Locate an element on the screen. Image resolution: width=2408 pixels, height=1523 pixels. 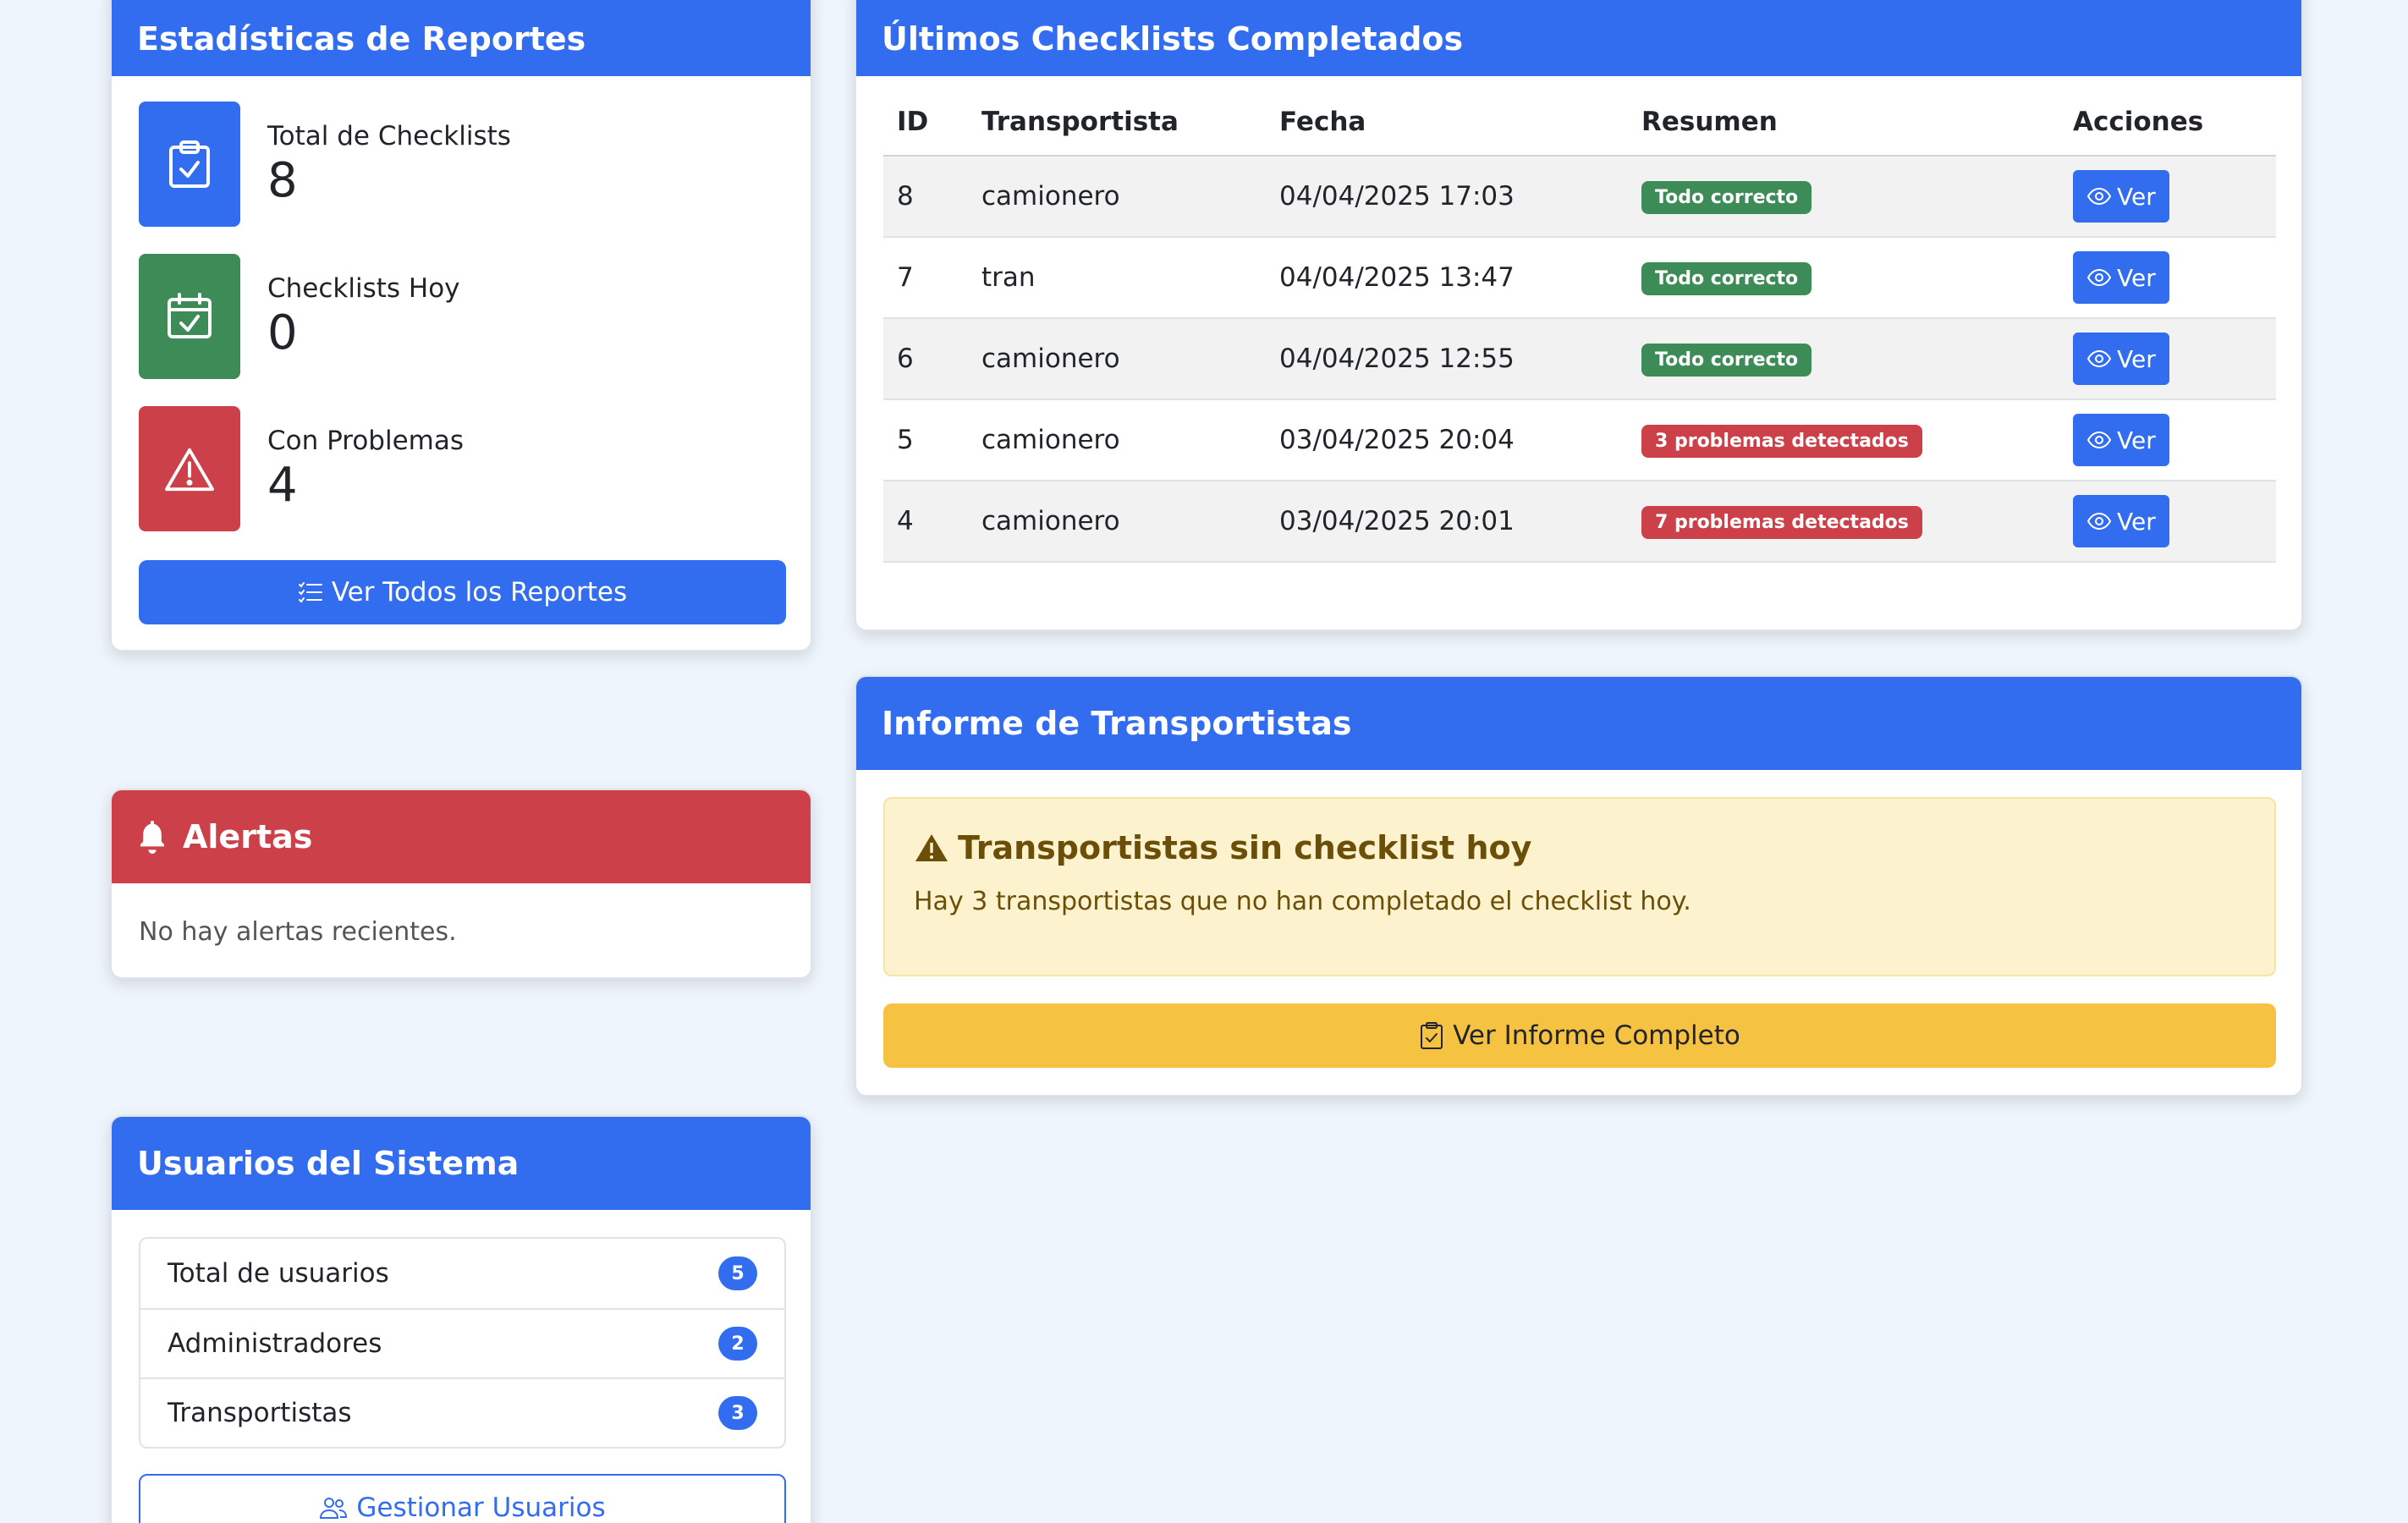
column-header-date: Fecha is located at coordinates (1447, 123).